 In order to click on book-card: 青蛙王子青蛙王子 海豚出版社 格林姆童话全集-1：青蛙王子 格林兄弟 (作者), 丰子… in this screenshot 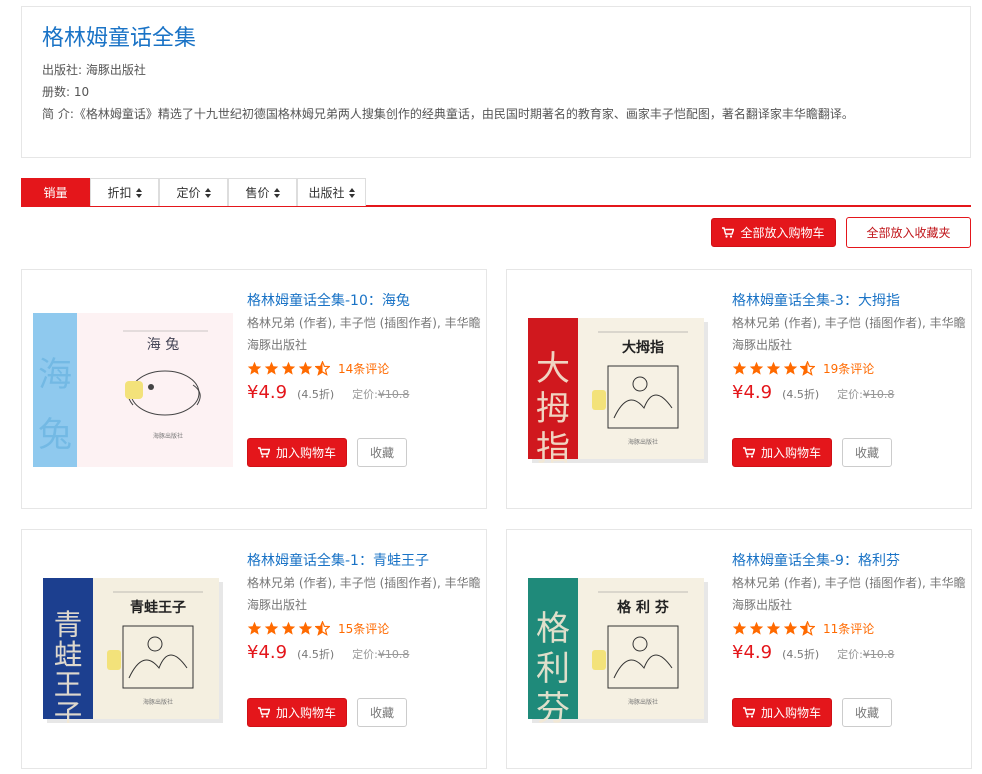, I will do `click(254, 649)`.